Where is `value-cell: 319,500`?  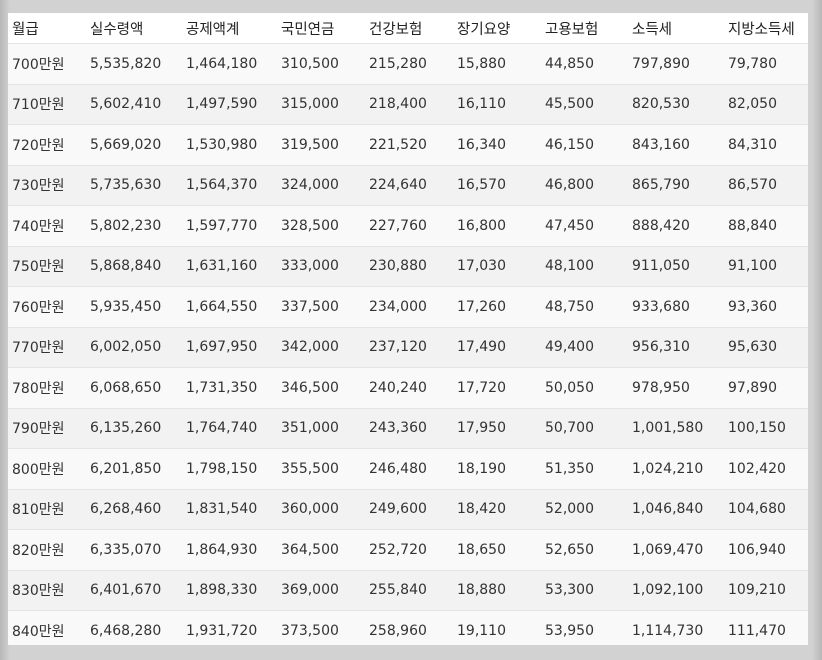
value-cell: 319,500 is located at coordinates (310, 144).